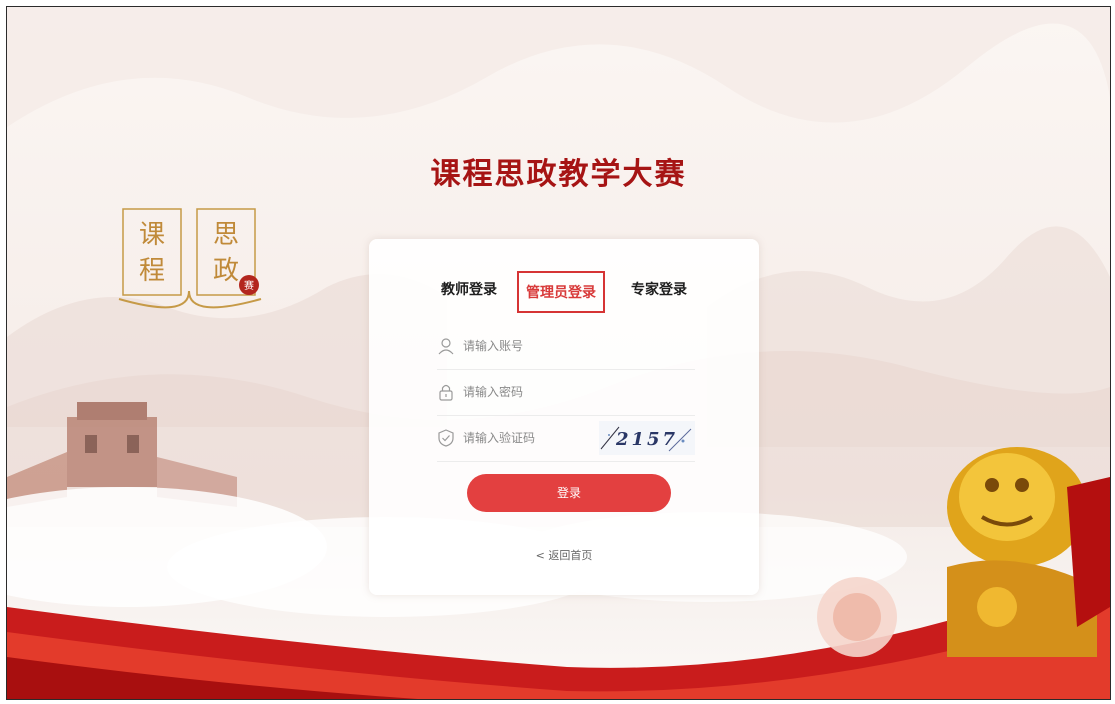 The width and height of the screenshot is (1115, 704). What do you see at coordinates (538, 346) in the screenshot?
I see `account-input` at bounding box center [538, 346].